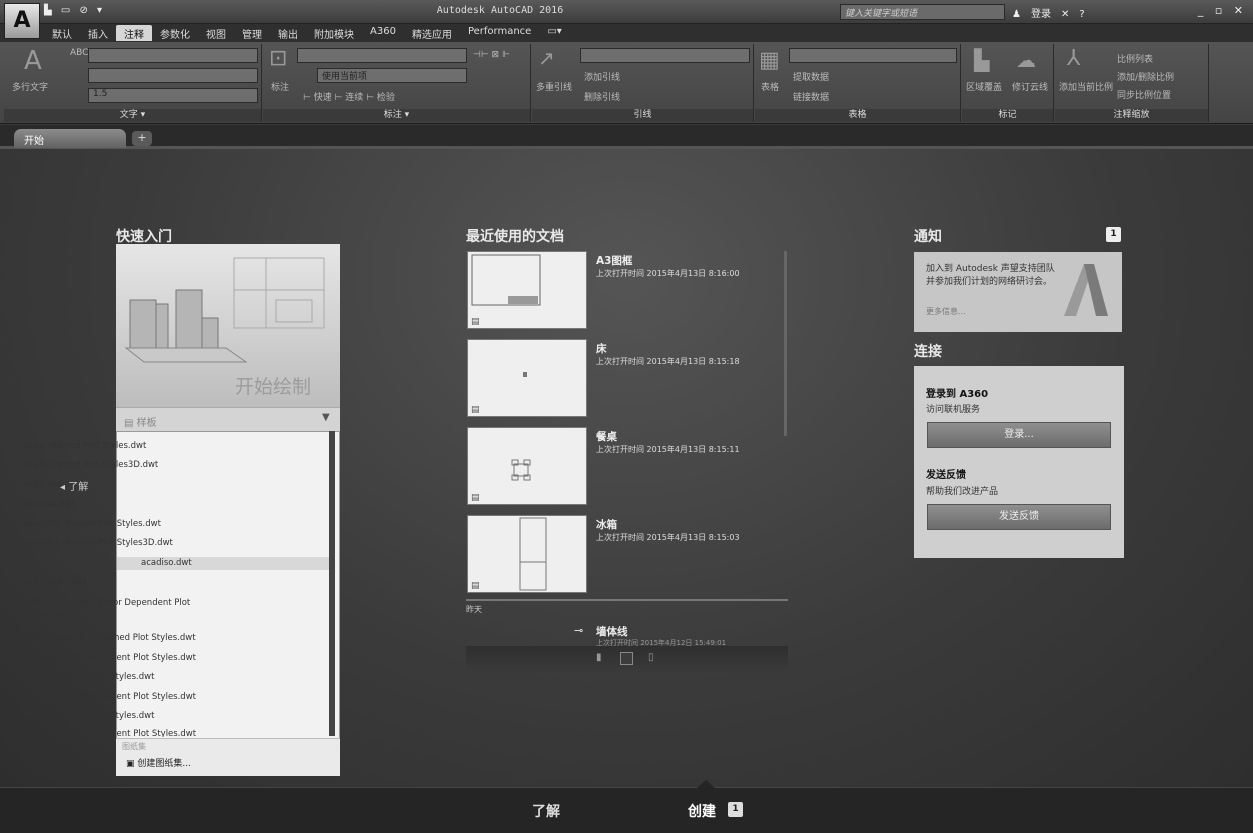  Describe the element at coordinates (392, 75) in the screenshot. I see `dim-layer-dropdown: 使用当前项` at that location.